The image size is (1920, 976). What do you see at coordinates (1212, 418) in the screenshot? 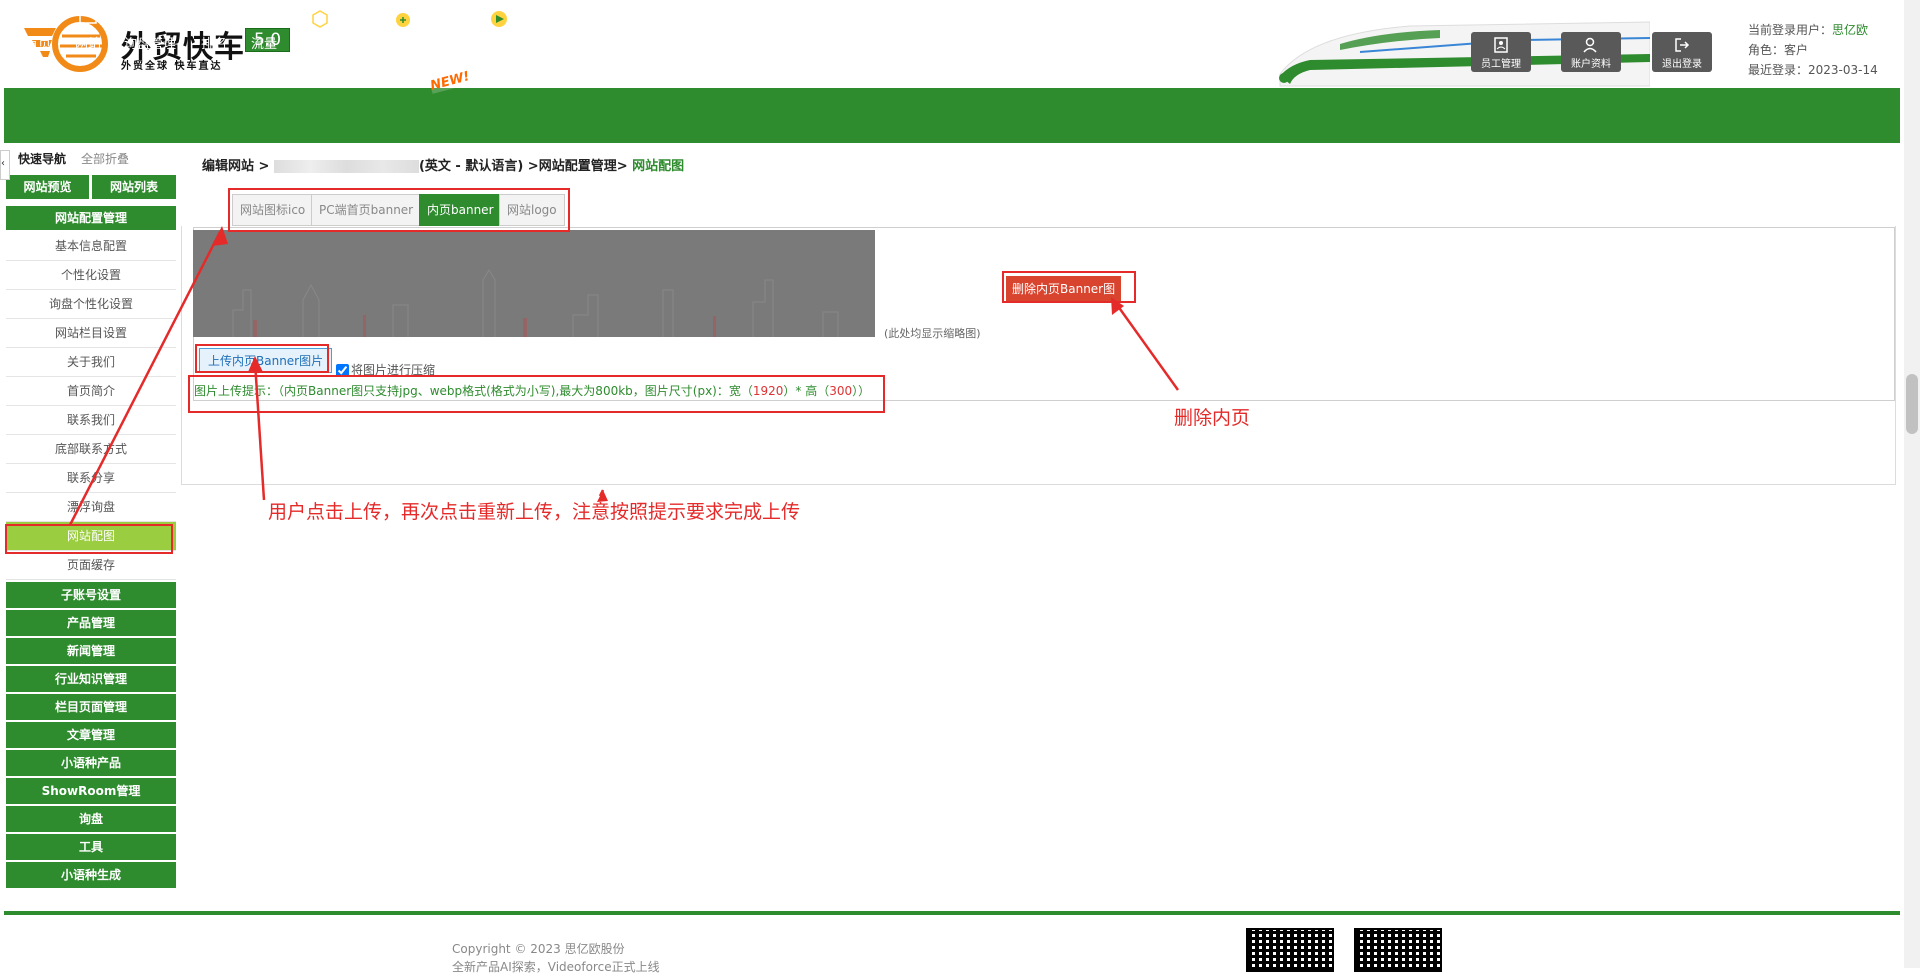
I see `annotation-delete-note: 删除内页` at bounding box center [1212, 418].